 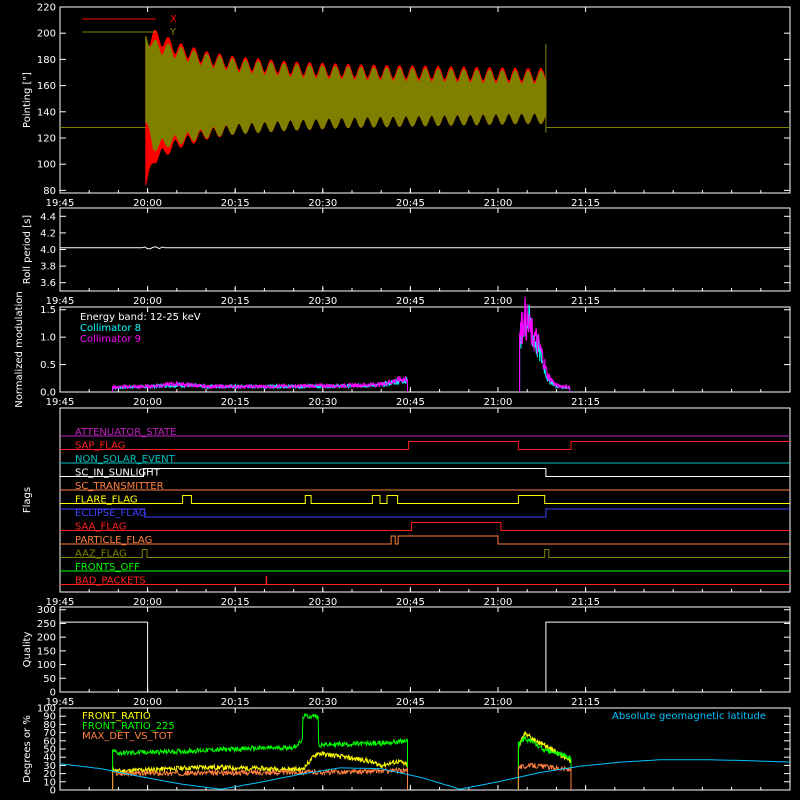 I want to click on y-axis-label: Roll period [s], so click(x=27, y=249).